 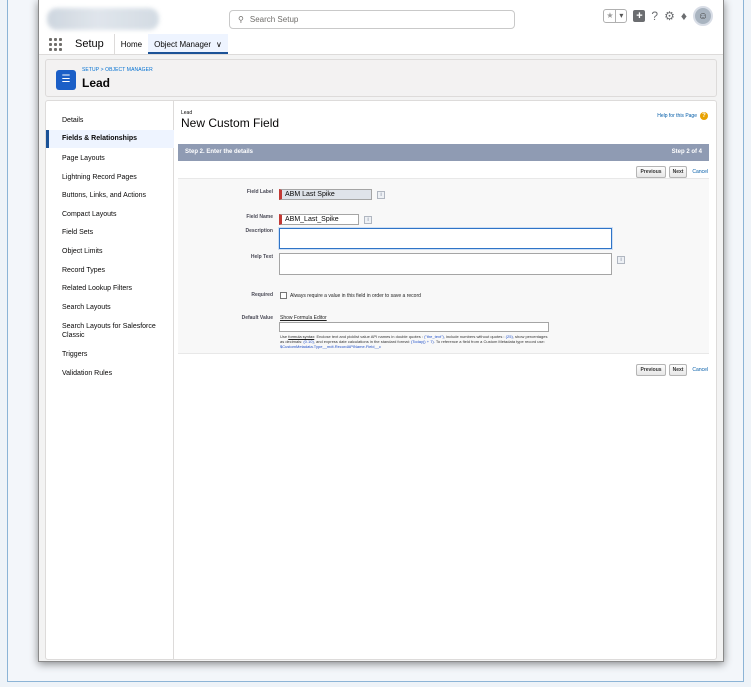 I want to click on step-title: Step 2. Enter the details, so click(x=219, y=152).